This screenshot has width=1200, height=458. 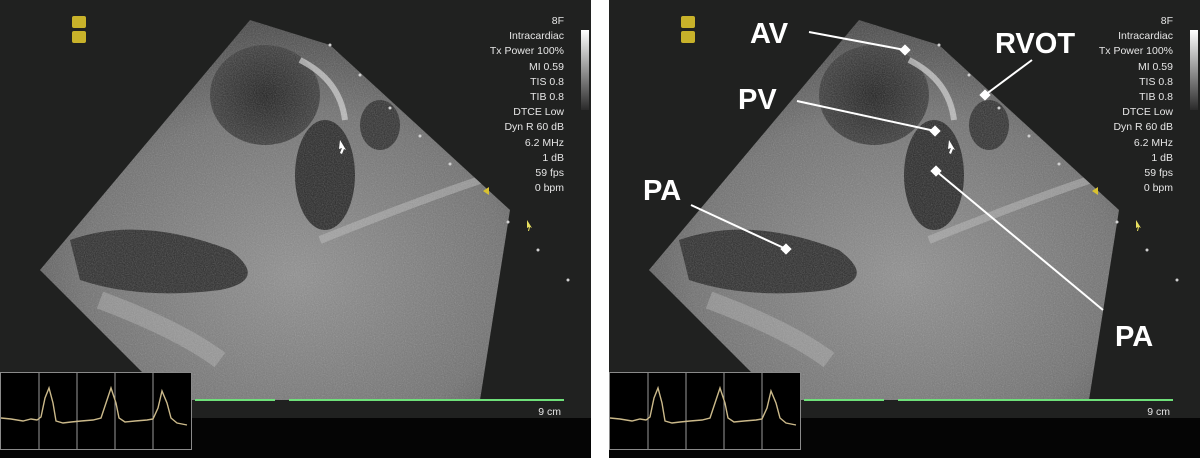 I want to click on label-pa-right: PA, so click(x=1134, y=337).